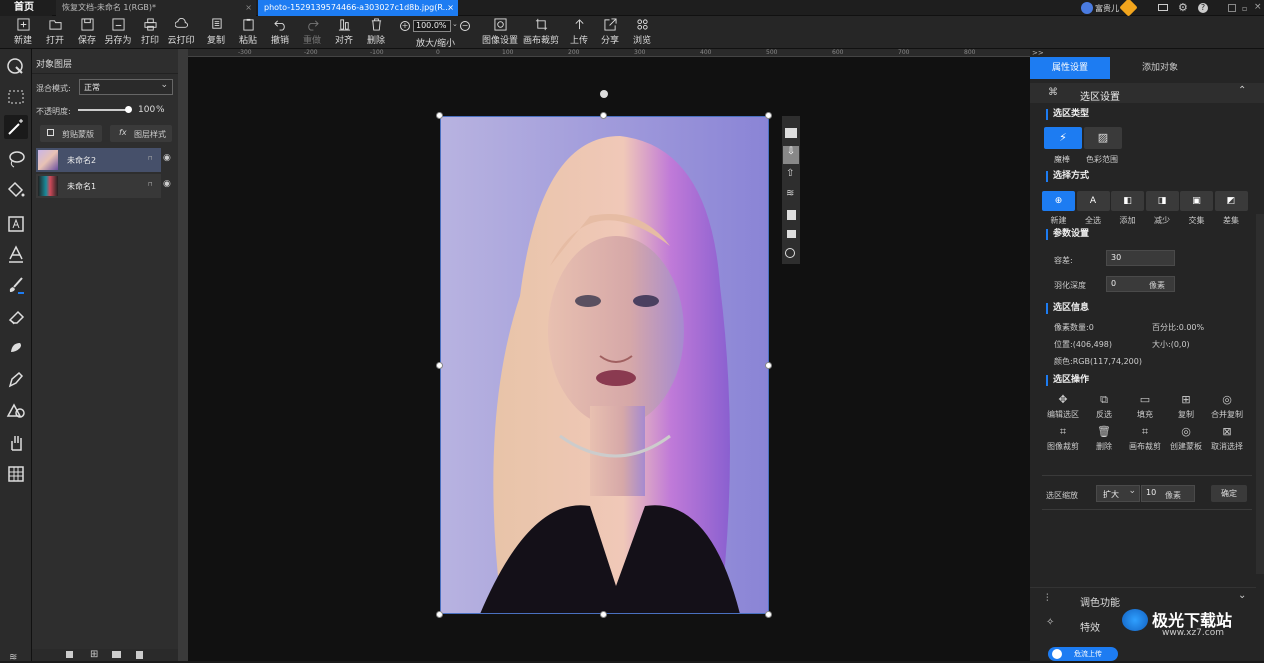 Image resolution: width=1264 pixels, height=663 pixels. What do you see at coordinates (16, 410) in the screenshot?
I see `shape-tool` at bounding box center [16, 410].